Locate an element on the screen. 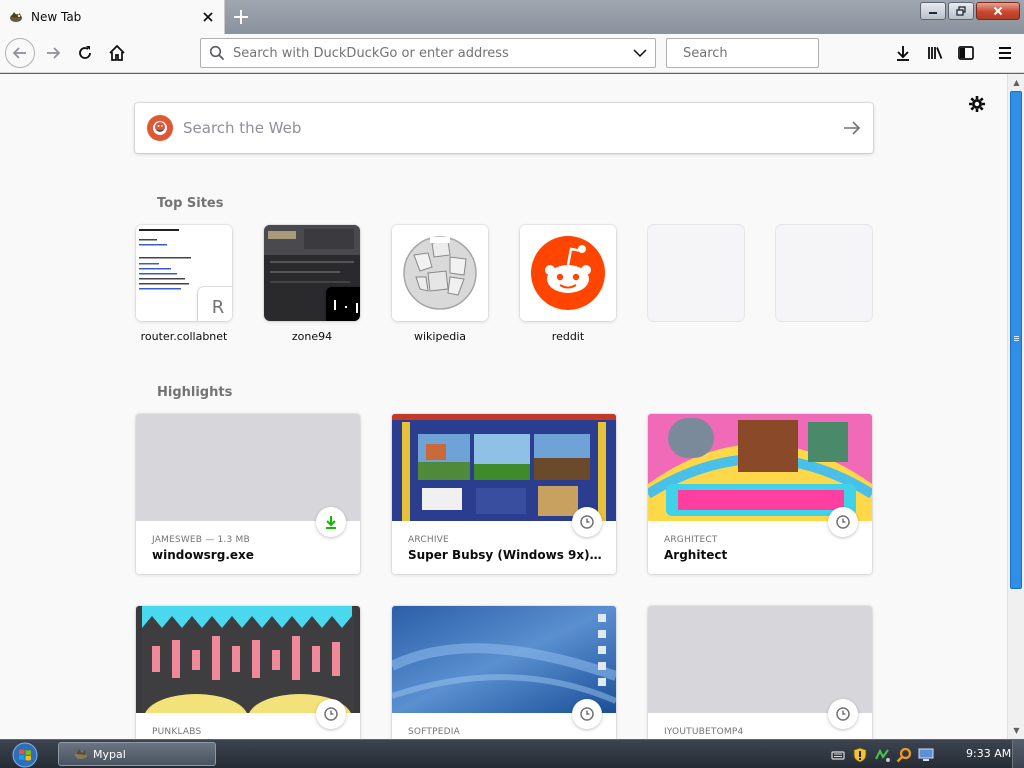 The width and height of the screenshot is (1024, 768). close-window-button is located at coordinates (998, 11).